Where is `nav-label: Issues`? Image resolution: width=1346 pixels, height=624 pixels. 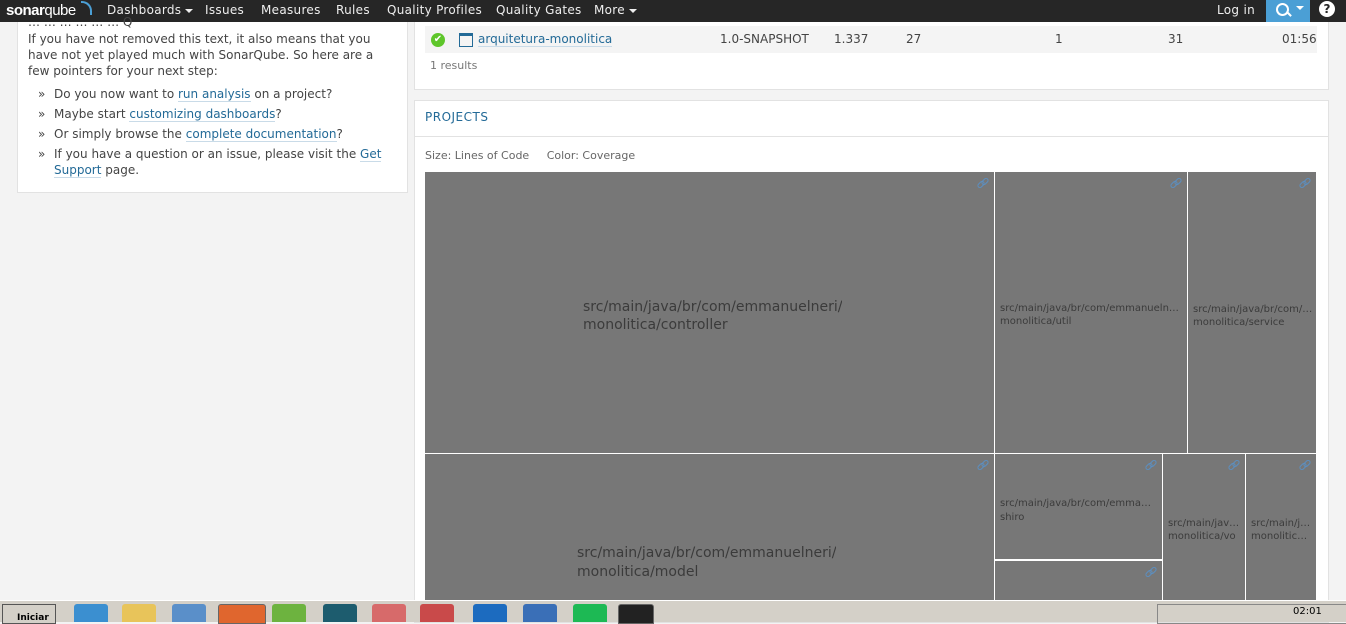 nav-label: Issues is located at coordinates (225, 10).